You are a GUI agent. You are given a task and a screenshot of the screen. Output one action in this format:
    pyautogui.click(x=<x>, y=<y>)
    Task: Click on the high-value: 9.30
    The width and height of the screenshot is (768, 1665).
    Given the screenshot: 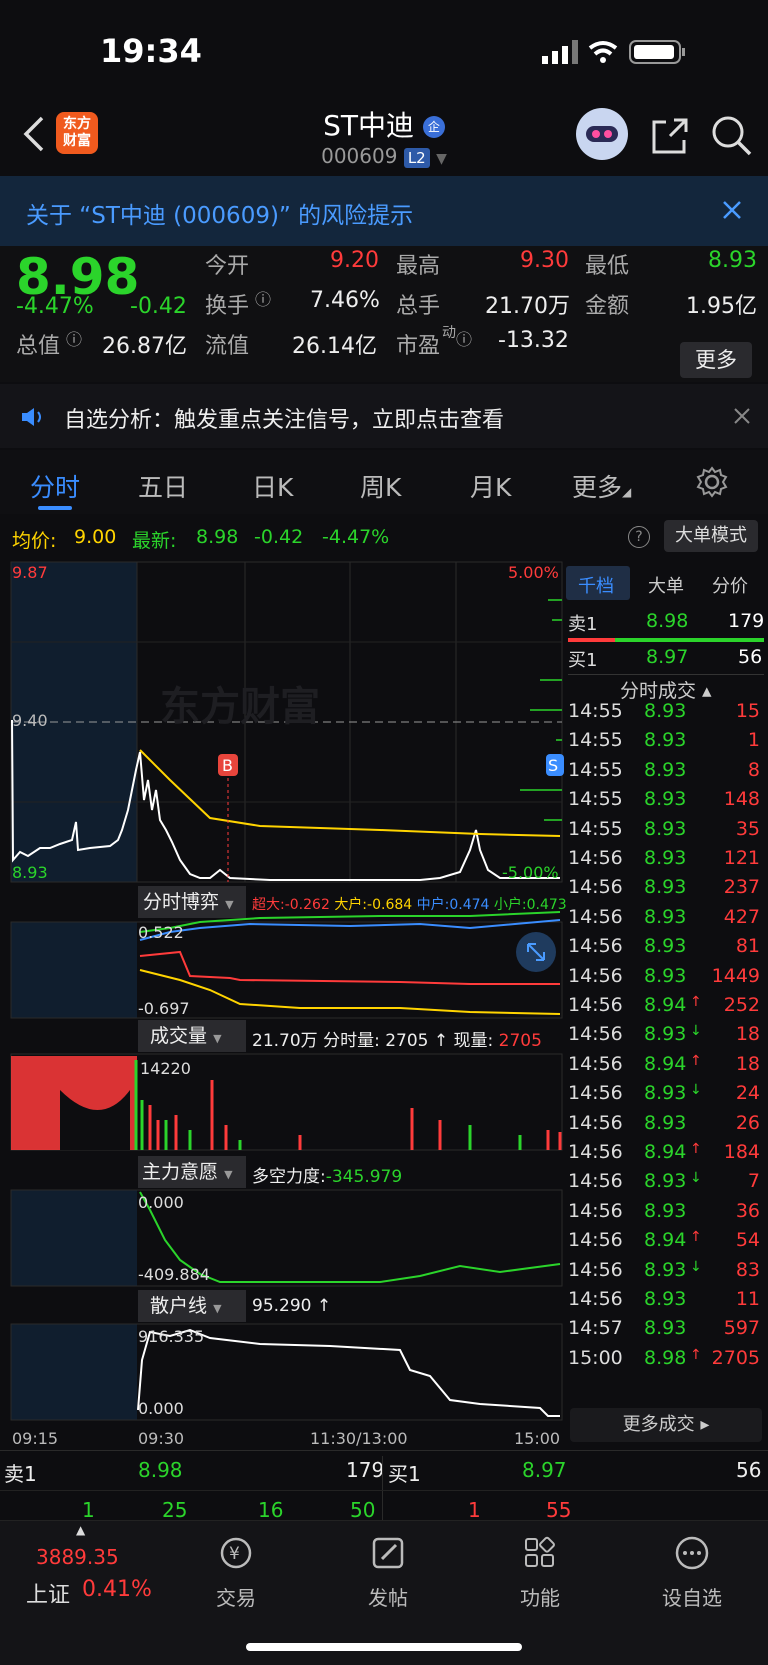 What is the action you would take?
    pyautogui.click(x=544, y=260)
    